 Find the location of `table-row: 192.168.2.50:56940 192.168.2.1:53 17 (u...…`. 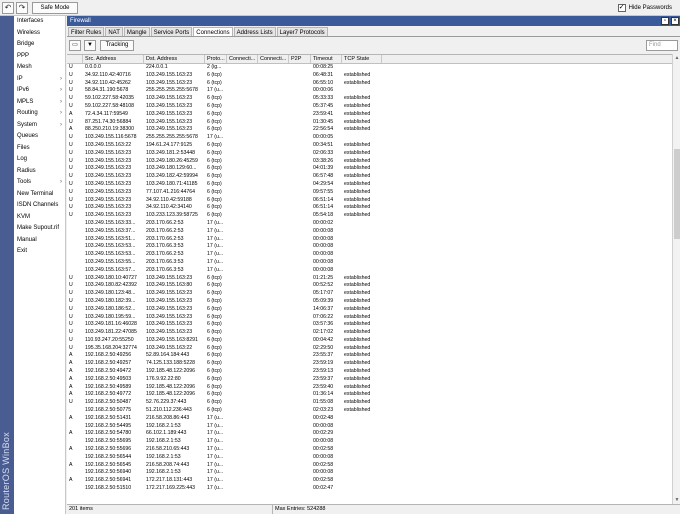

table-row: 192.168.2.50:56940 192.168.2.1:53 17 (u...… is located at coordinates (373, 473).